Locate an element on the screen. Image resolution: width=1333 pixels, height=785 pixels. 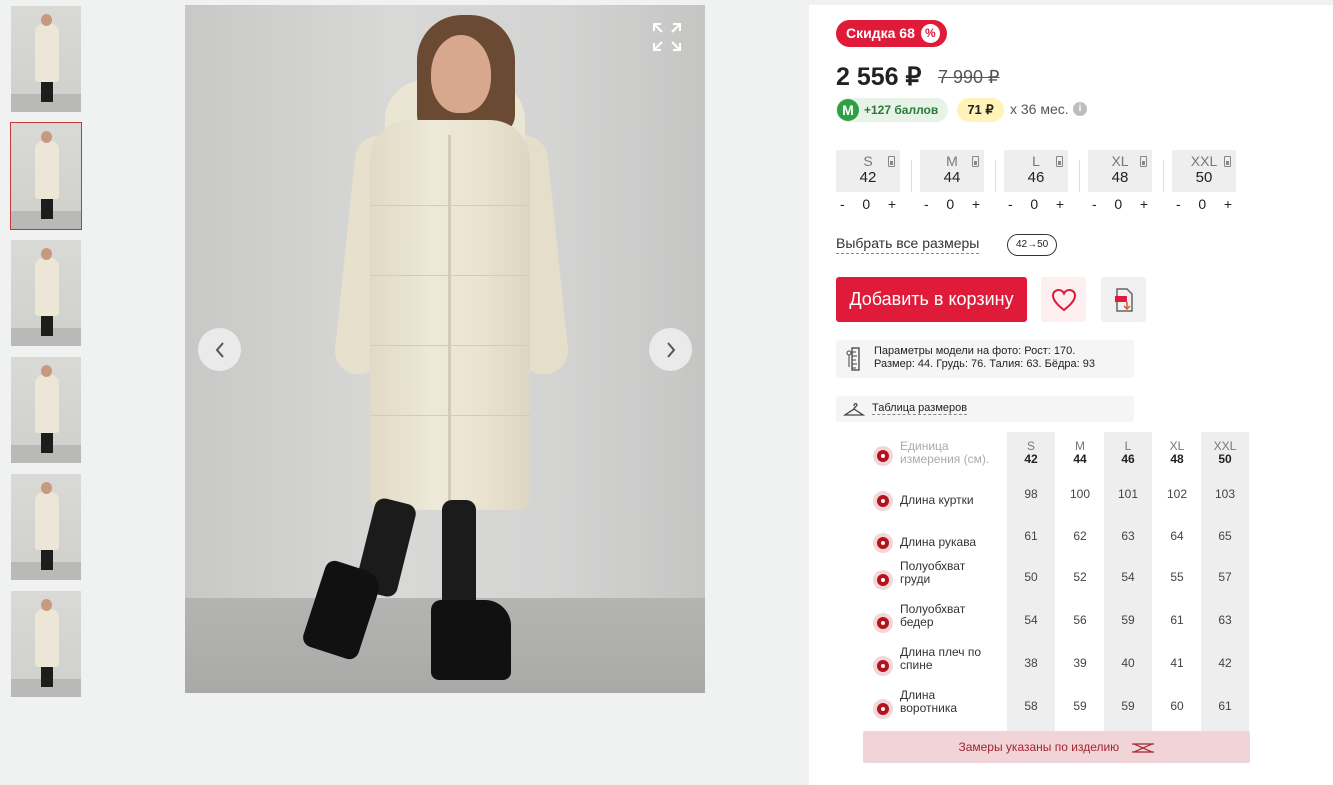
measure-value: 57 is located at coordinates (1225, 577).